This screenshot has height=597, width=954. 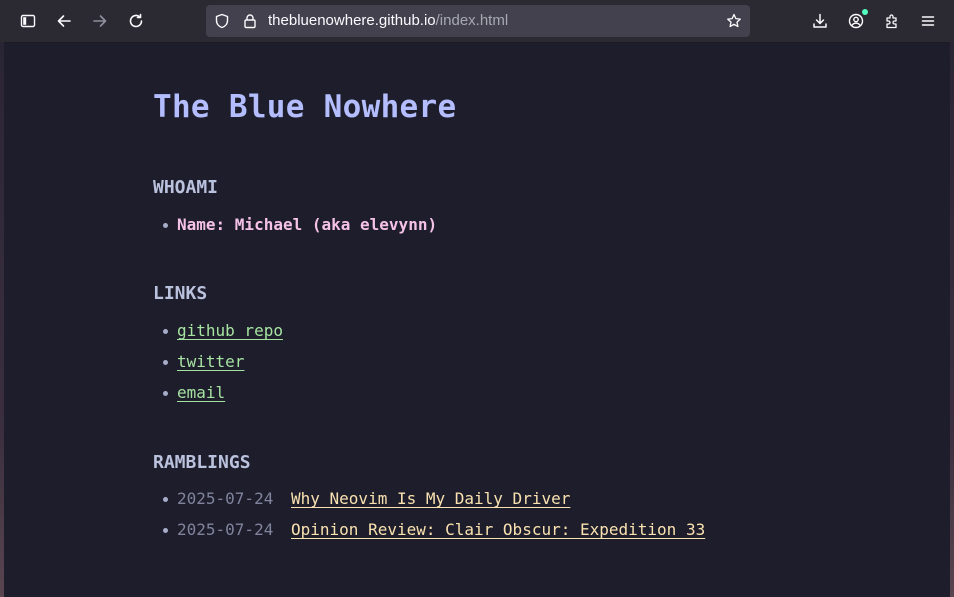 What do you see at coordinates (202, 462) in the screenshot?
I see `ramblings-heading: RAMBLINGS` at bounding box center [202, 462].